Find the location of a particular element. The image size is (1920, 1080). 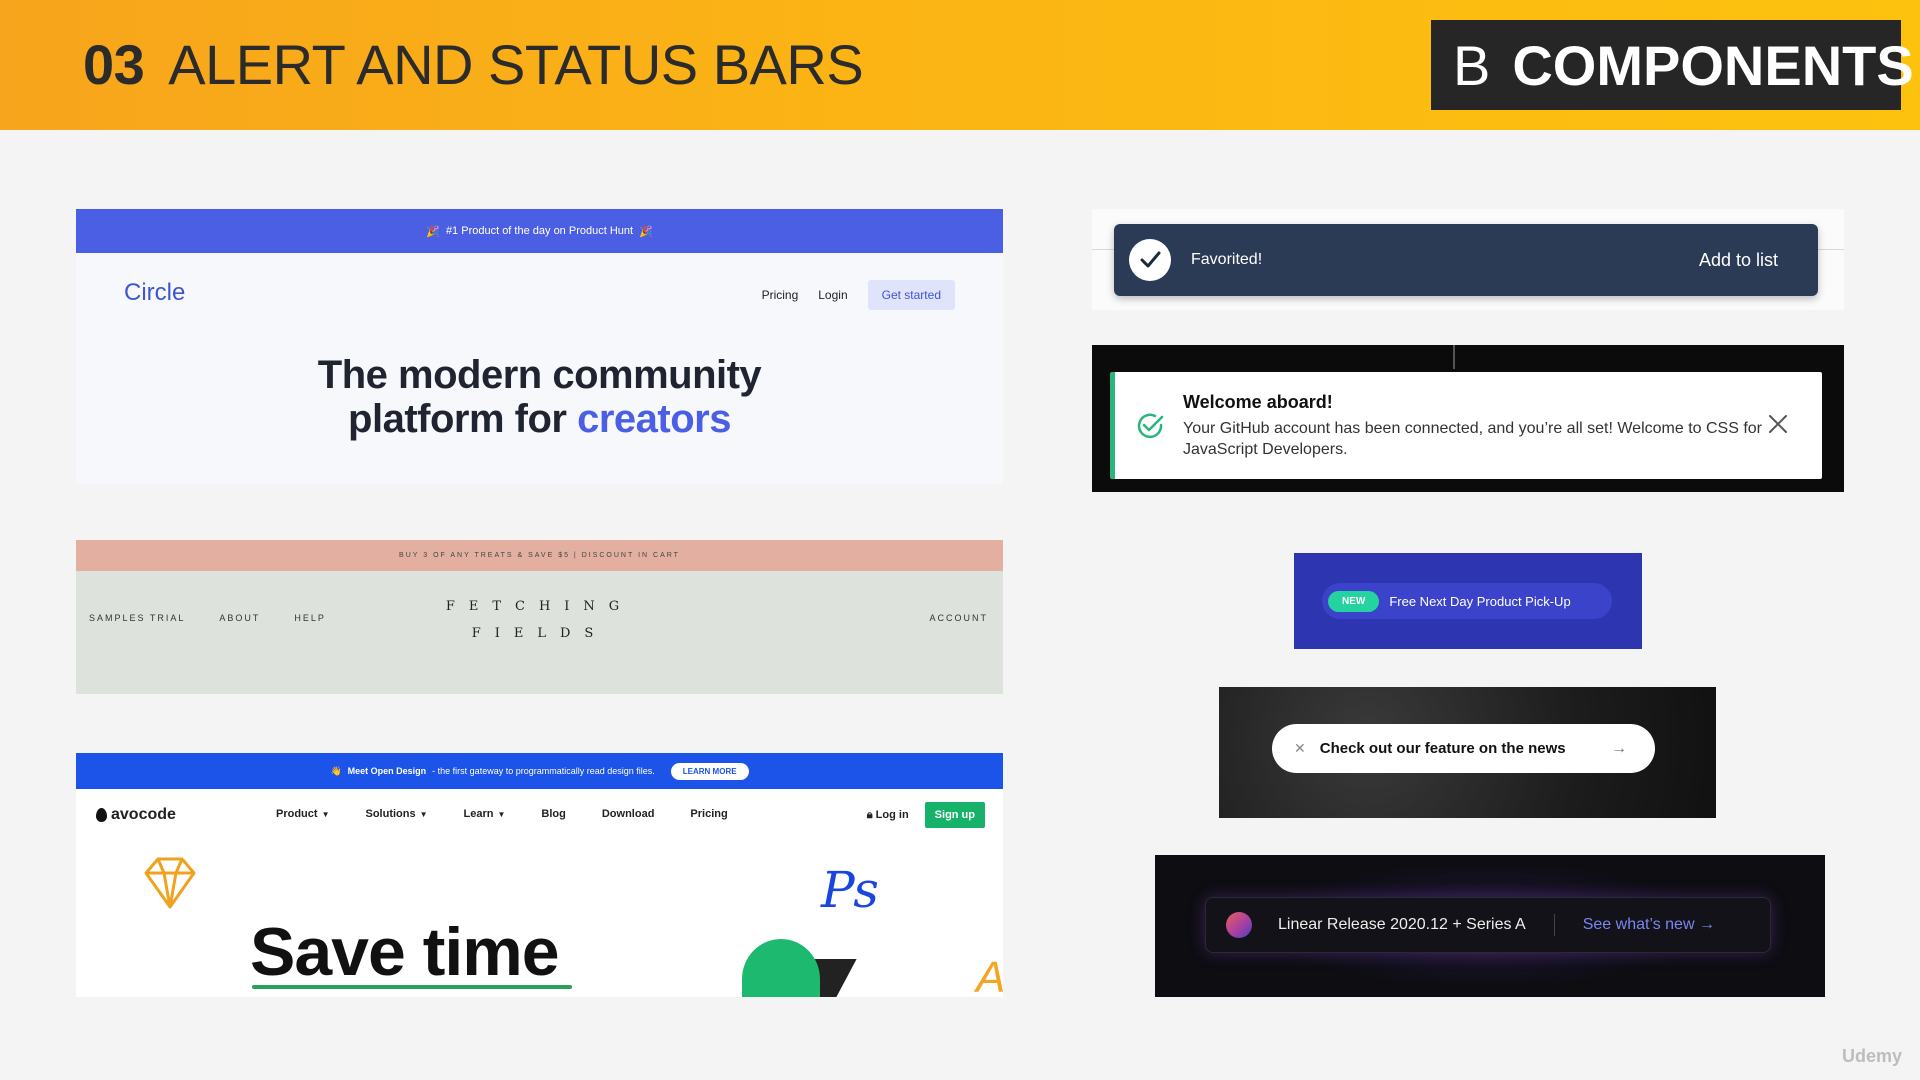

nav-link-blog: Blog is located at coordinates (553, 814).